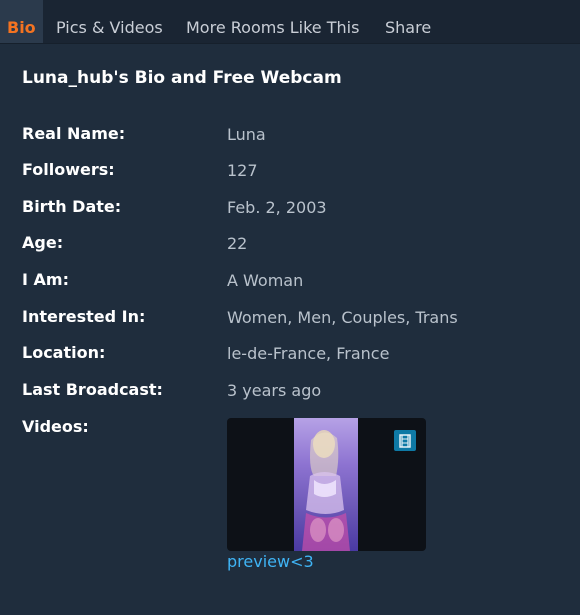 The width and height of the screenshot is (580, 615). What do you see at coordinates (405, 440) in the screenshot?
I see `film-strip-icon` at bounding box center [405, 440].